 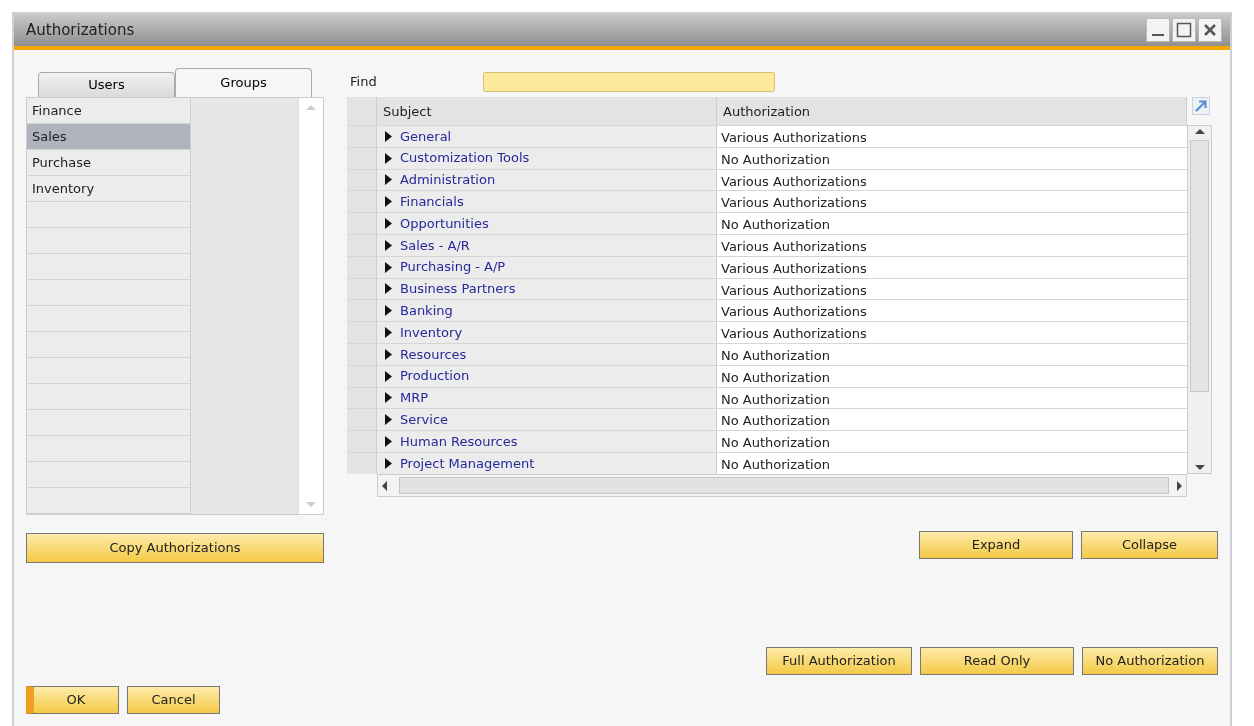 What do you see at coordinates (1199, 467) in the screenshot?
I see `scroll-down-icon` at bounding box center [1199, 467].